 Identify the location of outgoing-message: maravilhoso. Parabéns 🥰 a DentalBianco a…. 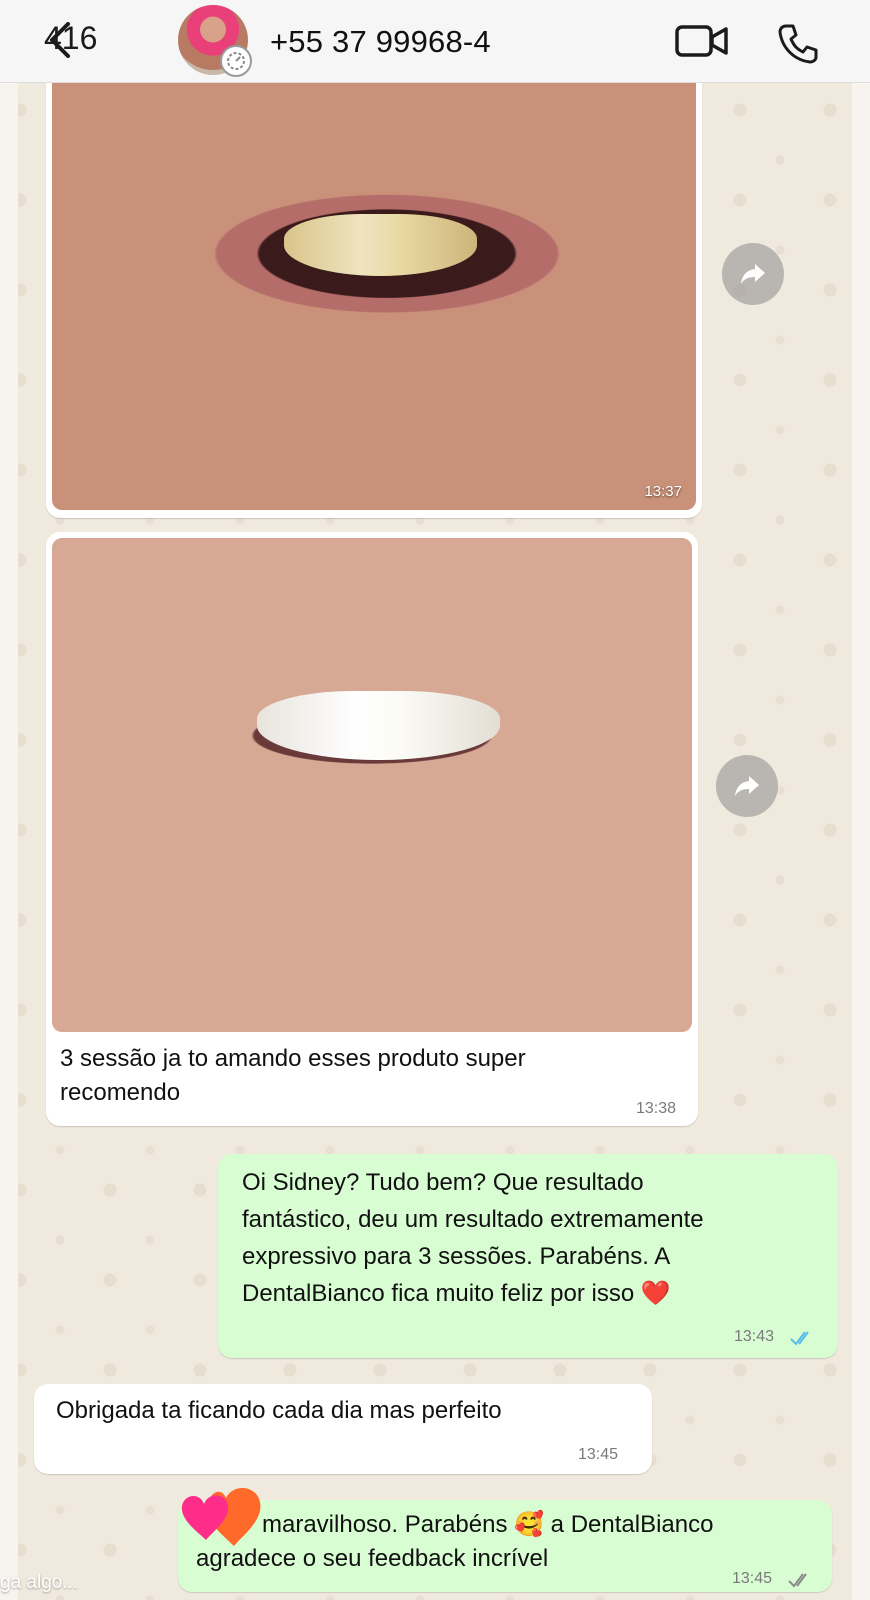
(505, 1546).